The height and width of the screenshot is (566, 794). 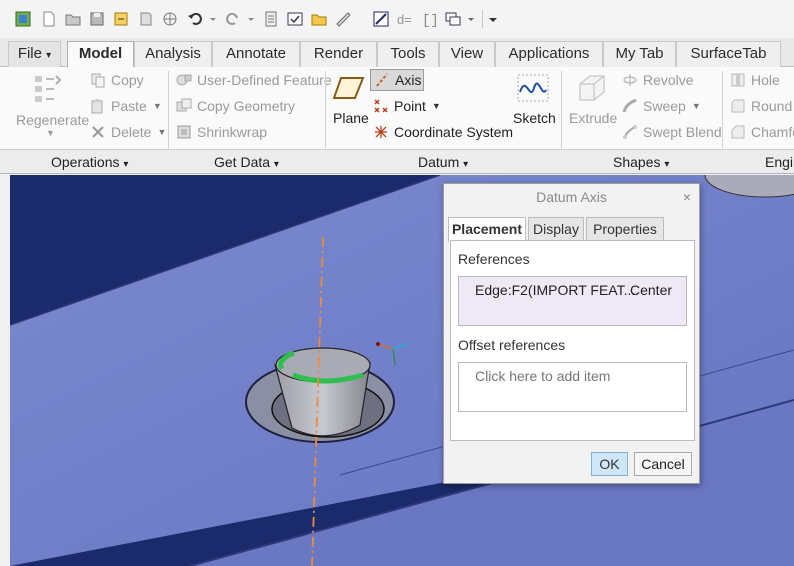 What do you see at coordinates (494, 259) in the screenshot?
I see `references-label: References` at bounding box center [494, 259].